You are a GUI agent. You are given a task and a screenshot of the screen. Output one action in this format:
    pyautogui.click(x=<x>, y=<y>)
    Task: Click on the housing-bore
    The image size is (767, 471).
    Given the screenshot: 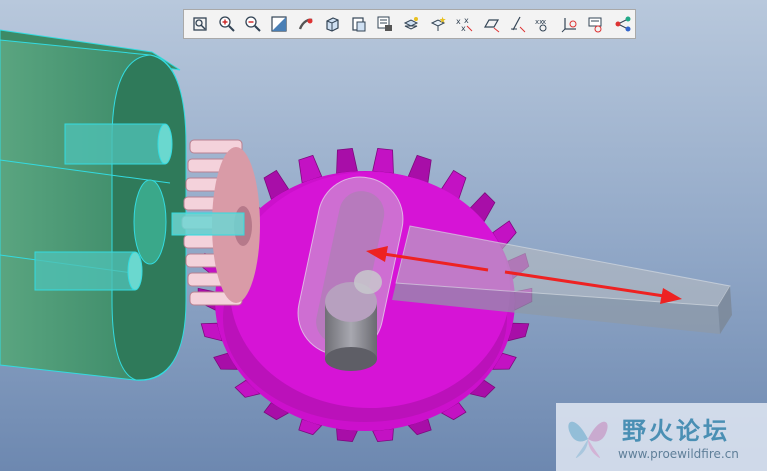 What is the action you would take?
    pyautogui.click(x=150, y=222)
    